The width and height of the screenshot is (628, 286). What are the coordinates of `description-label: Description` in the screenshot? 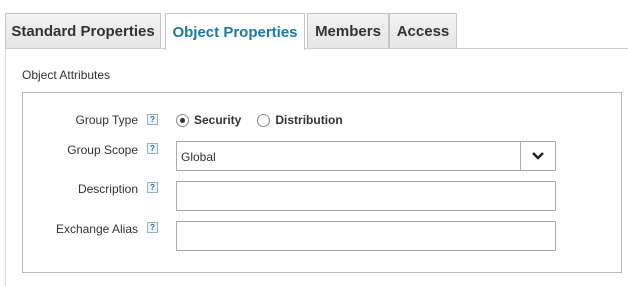 It's located at (107, 189).